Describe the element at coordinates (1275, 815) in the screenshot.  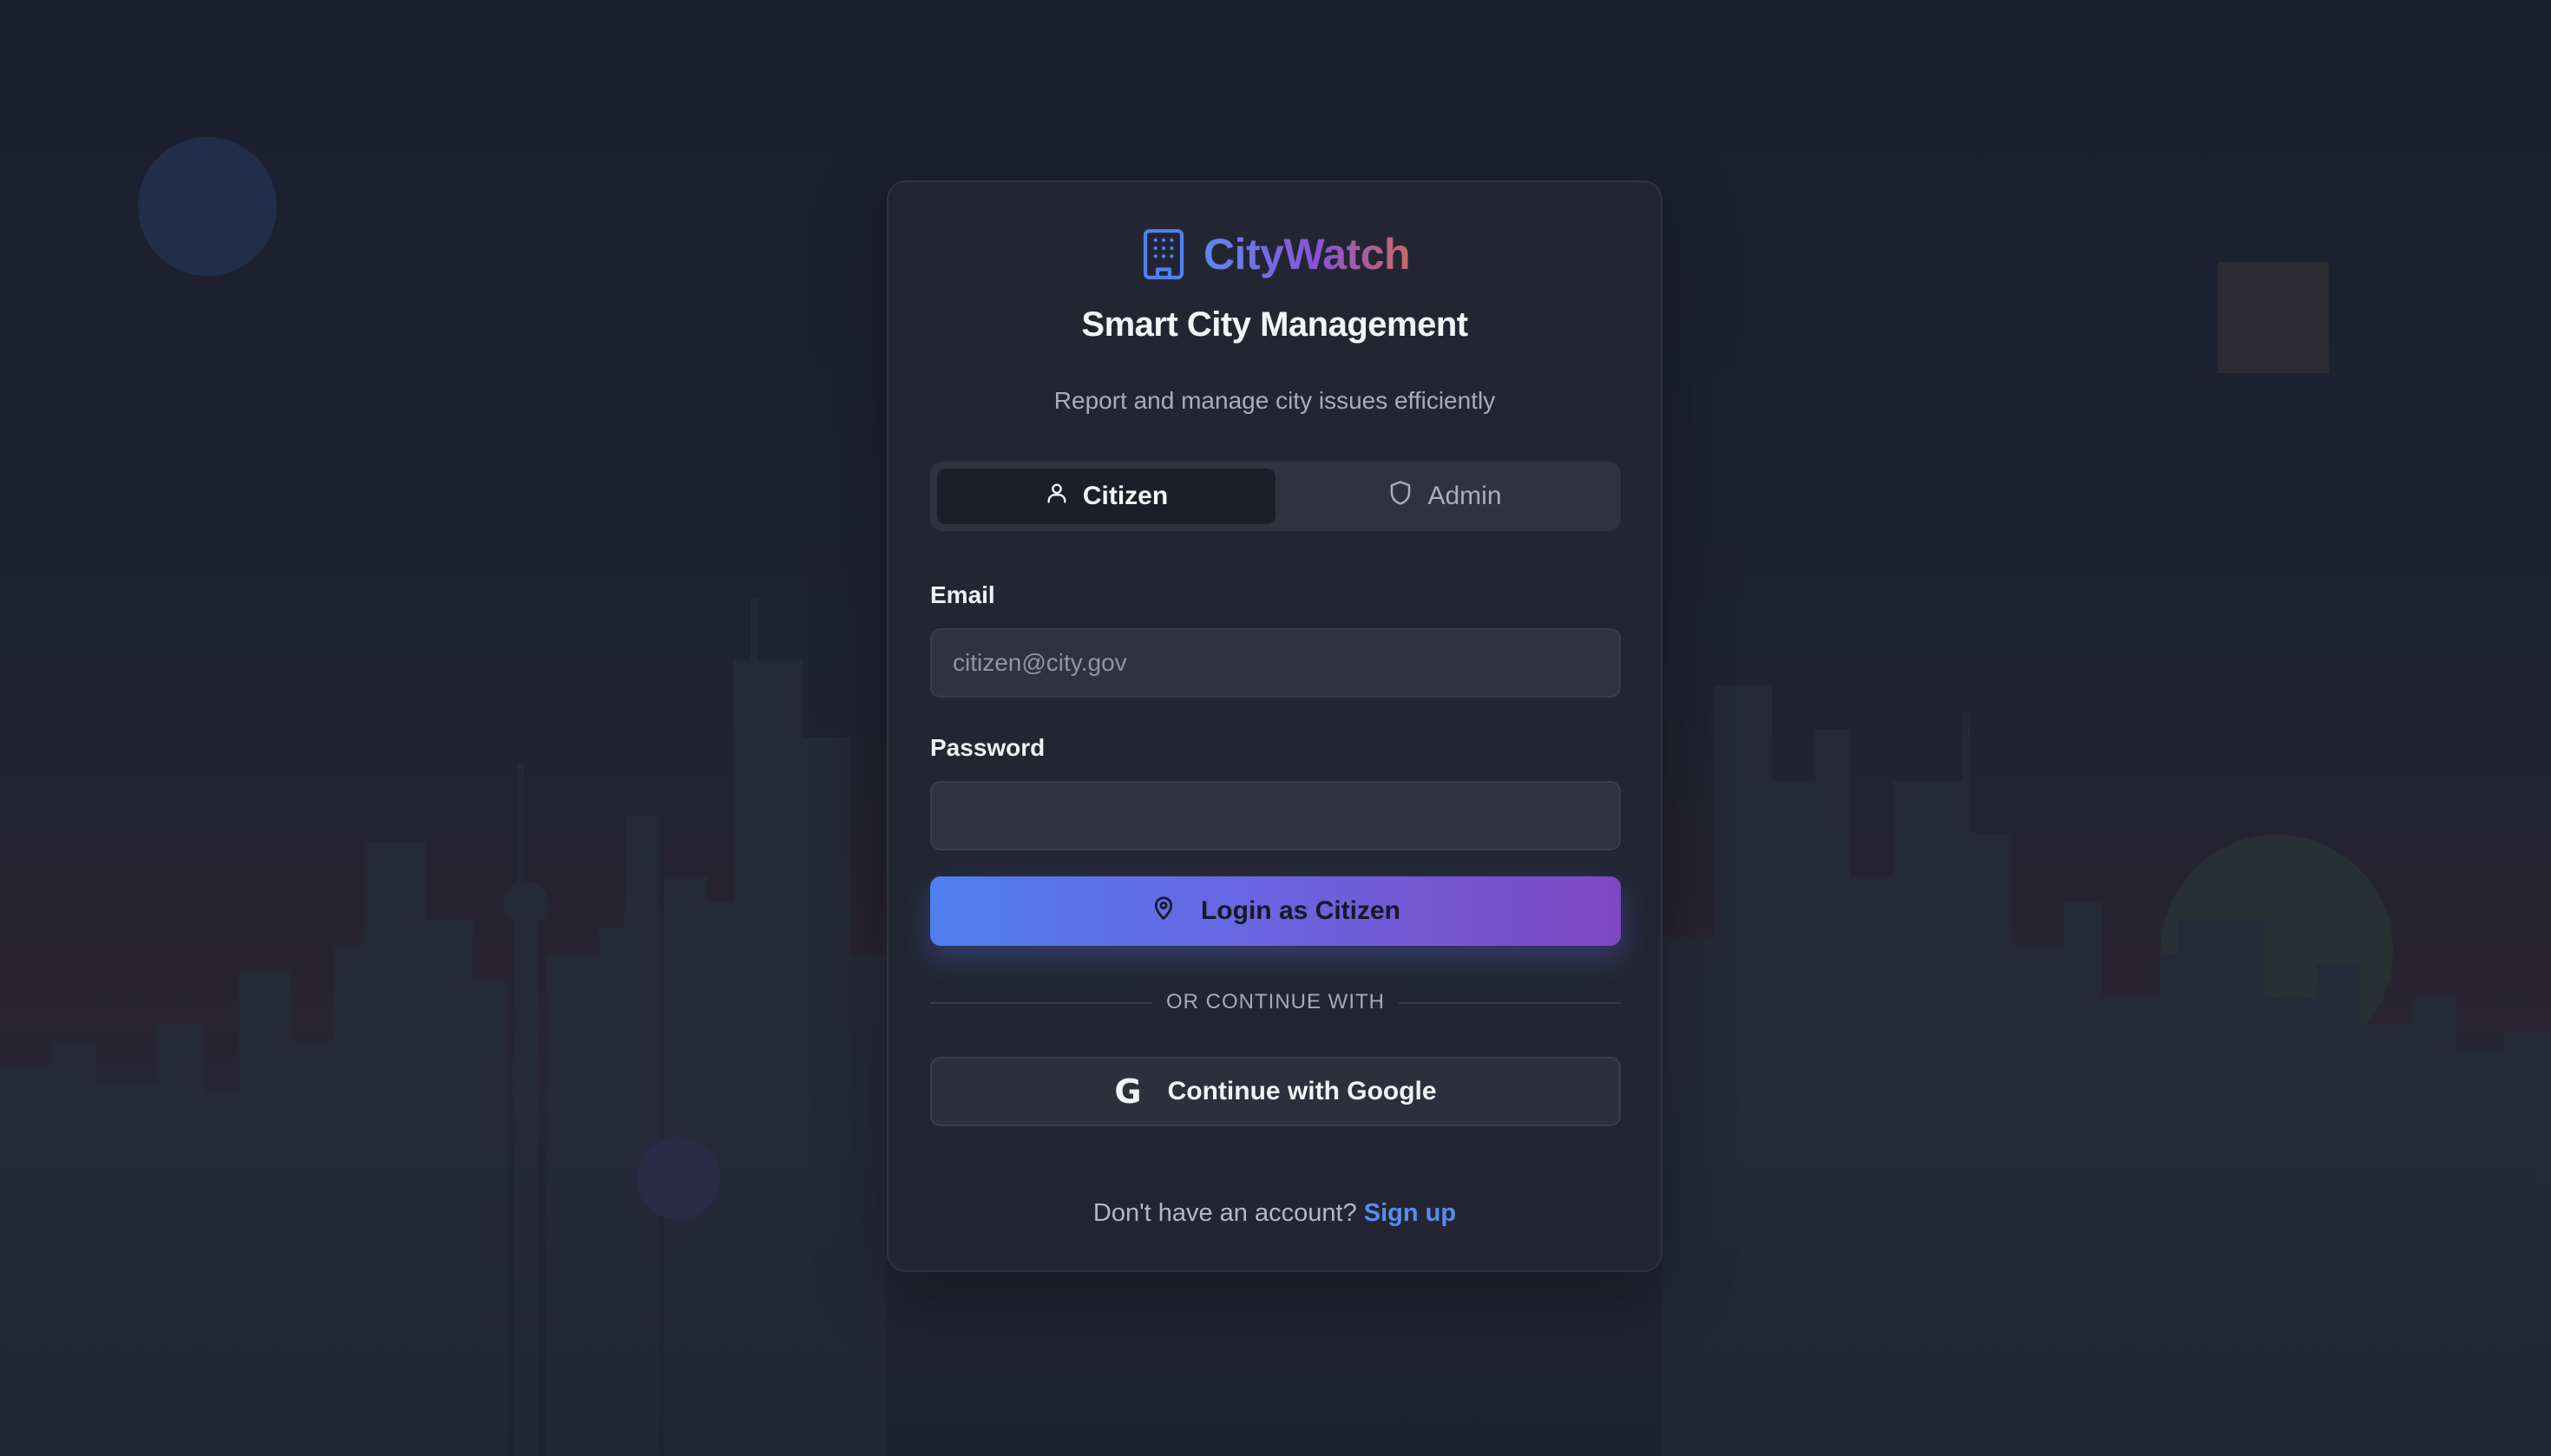
I see `password-field` at that location.